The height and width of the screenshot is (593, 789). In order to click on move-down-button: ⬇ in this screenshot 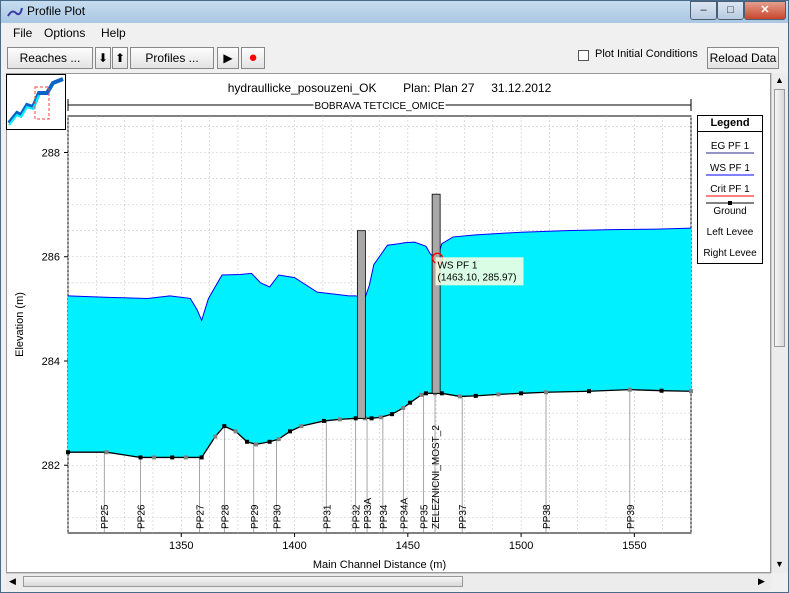, I will do `click(103, 58)`.